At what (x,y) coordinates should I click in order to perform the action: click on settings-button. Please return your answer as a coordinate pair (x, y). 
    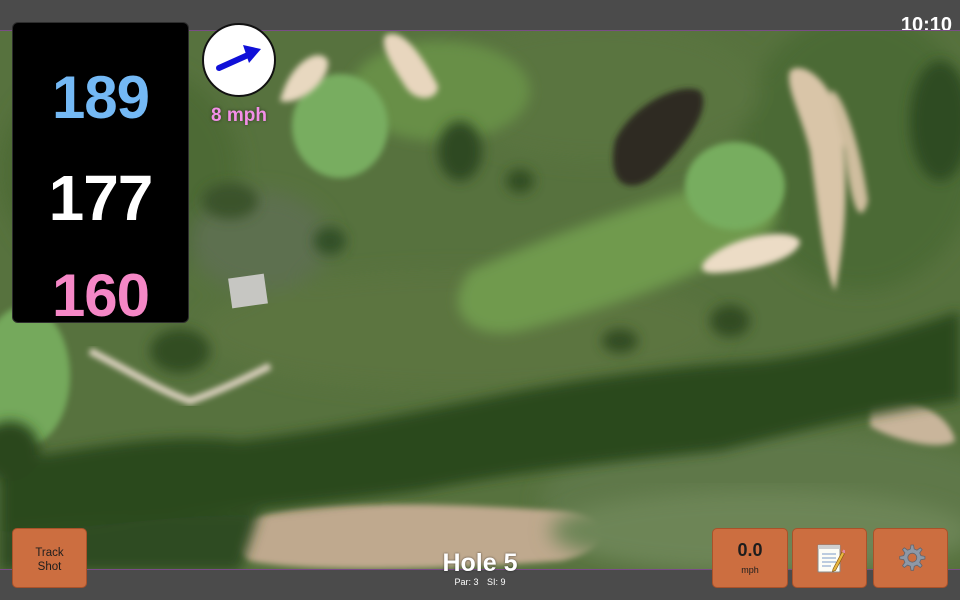
    Looking at the image, I should click on (910, 558).